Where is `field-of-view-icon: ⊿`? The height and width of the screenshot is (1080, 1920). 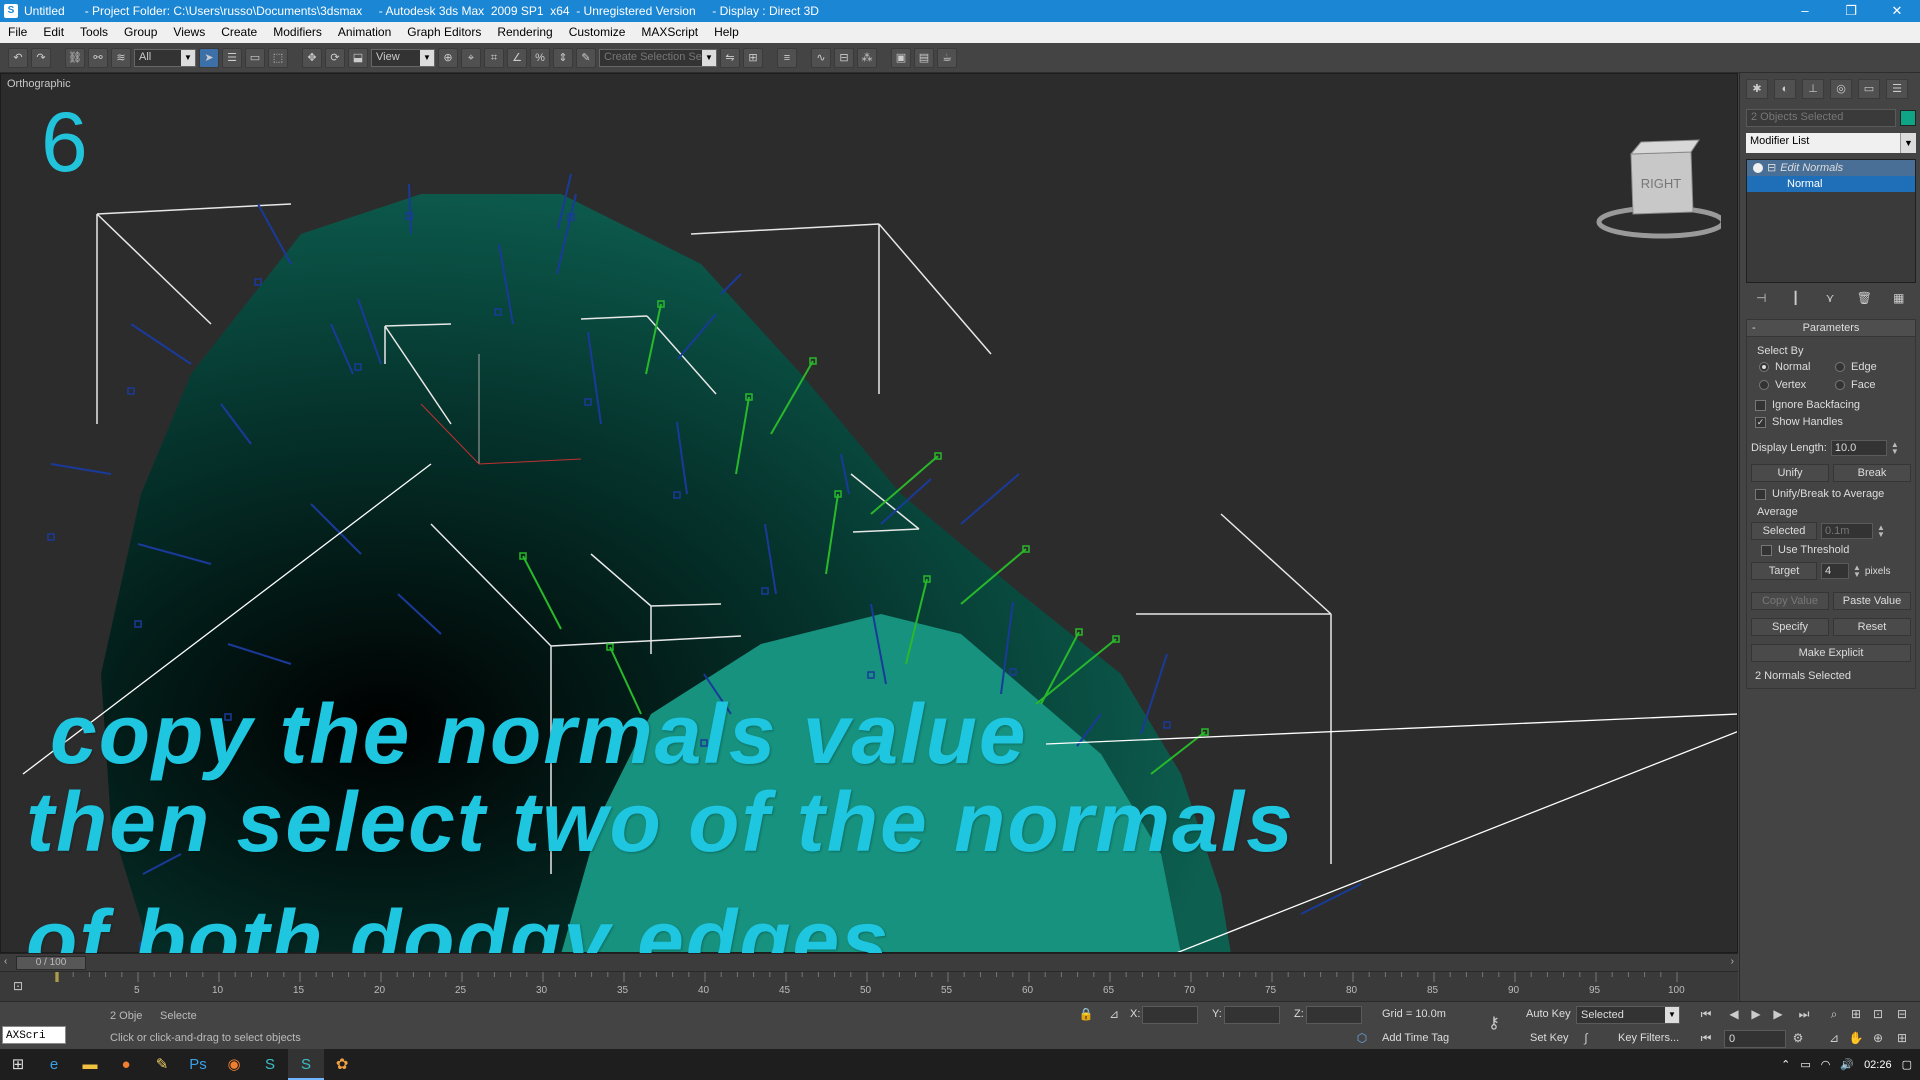 field-of-view-icon: ⊿ is located at coordinates (1834, 1038).